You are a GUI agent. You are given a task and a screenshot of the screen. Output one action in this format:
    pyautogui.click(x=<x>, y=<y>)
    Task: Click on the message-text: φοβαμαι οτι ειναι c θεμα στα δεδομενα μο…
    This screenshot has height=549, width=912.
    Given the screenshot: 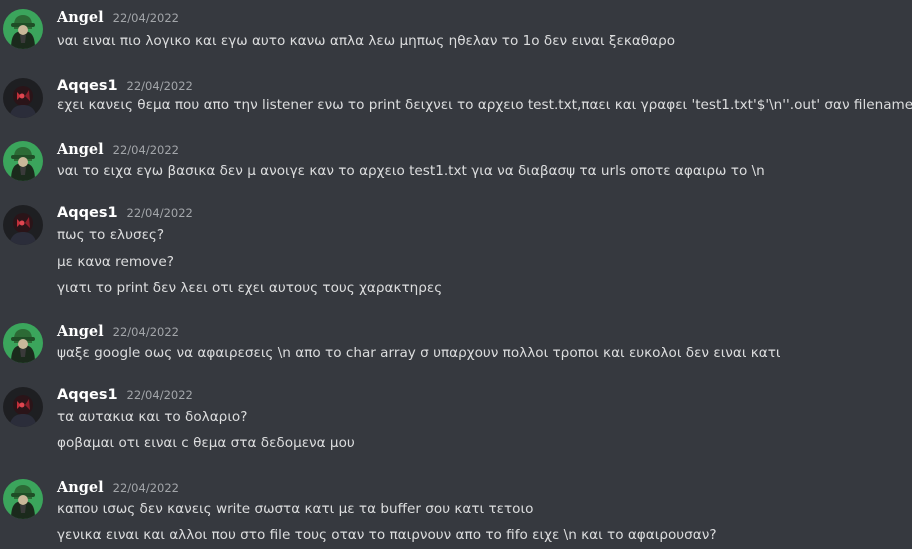 What is the action you would take?
    pyautogui.click(x=206, y=443)
    